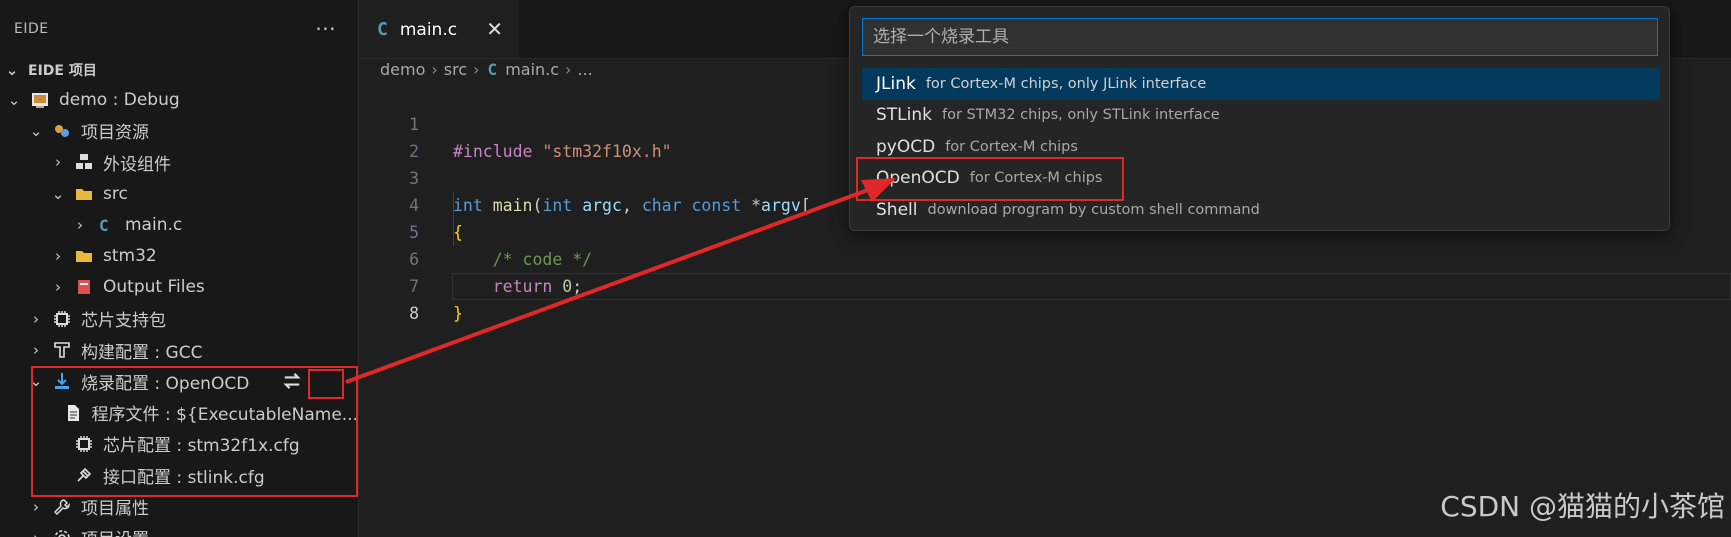 Image resolution: width=1731 pixels, height=537 pixels. Describe the element at coordinates (402, 69) in the screenshot. I see `breadcrumb-item-demo: demo` at that location.